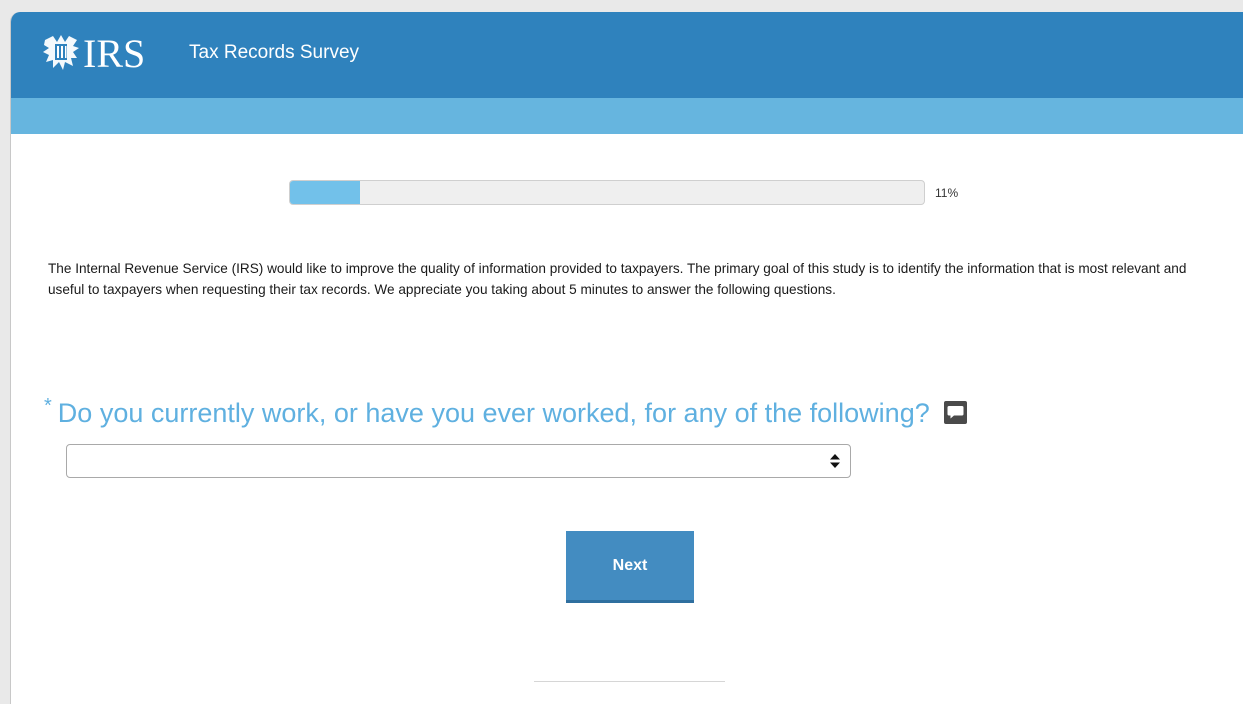  I want to click on speech-bubble-icon, so click(955, 412).